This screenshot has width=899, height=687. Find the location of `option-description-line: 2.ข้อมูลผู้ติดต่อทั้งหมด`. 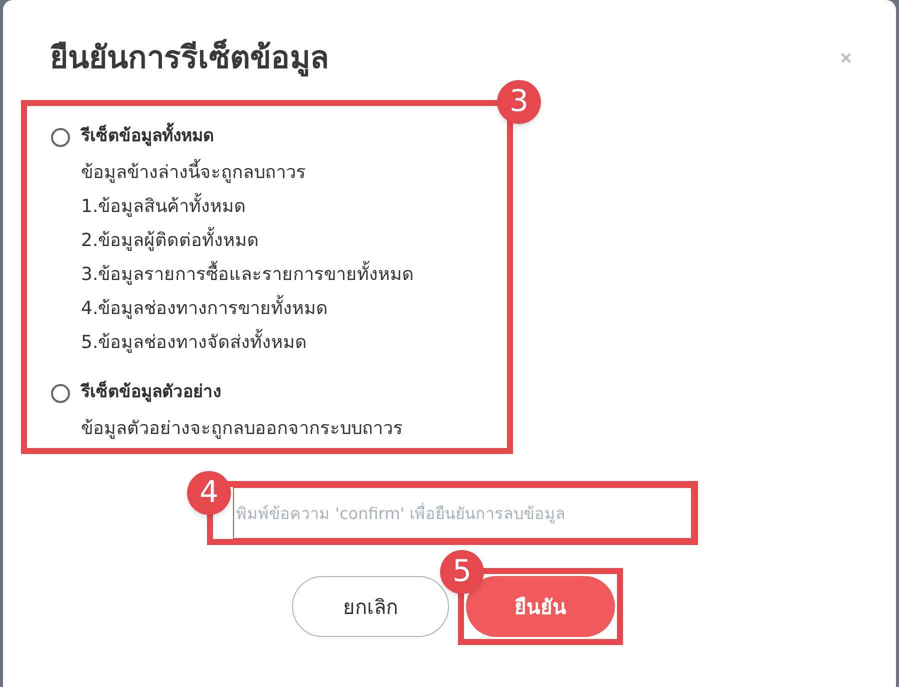

option-description-line: 2.ข้อมูลผู้ติดต่อทั้งหมด is located at coordinates (170, 241).